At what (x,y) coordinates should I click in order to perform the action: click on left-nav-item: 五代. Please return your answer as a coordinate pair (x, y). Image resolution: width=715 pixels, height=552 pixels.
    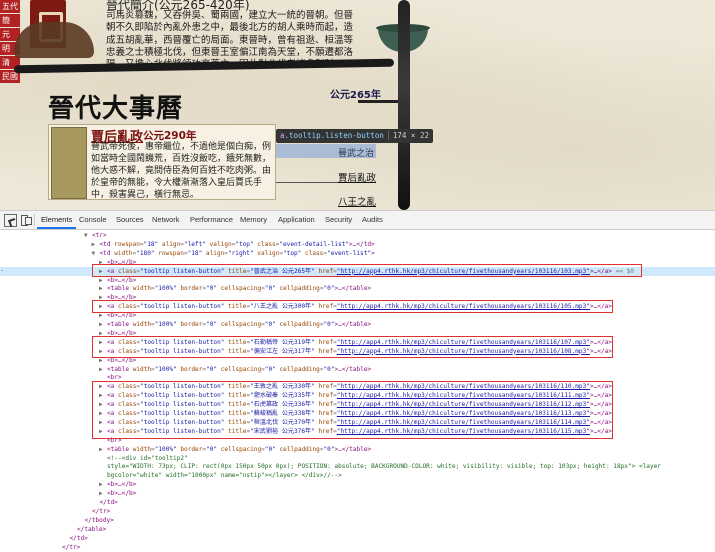
    Looking at the image, I should click on (10, 6).